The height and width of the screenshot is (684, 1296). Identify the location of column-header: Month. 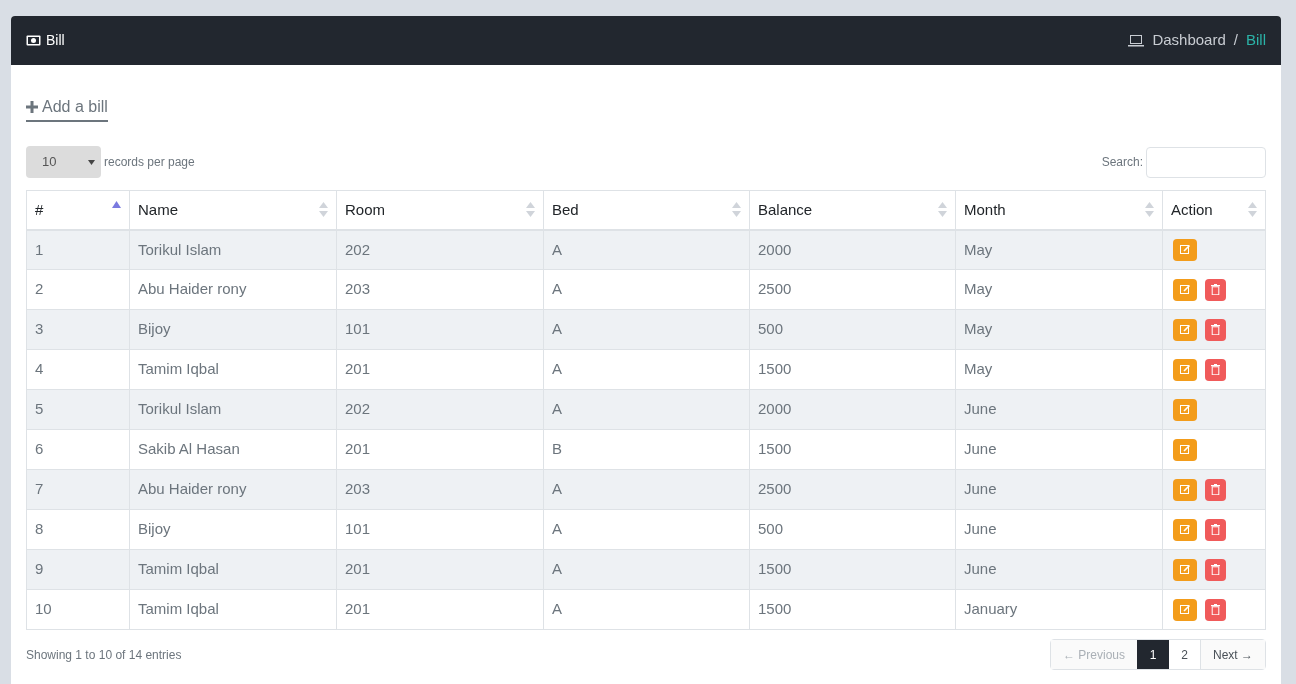
(1059, 210).